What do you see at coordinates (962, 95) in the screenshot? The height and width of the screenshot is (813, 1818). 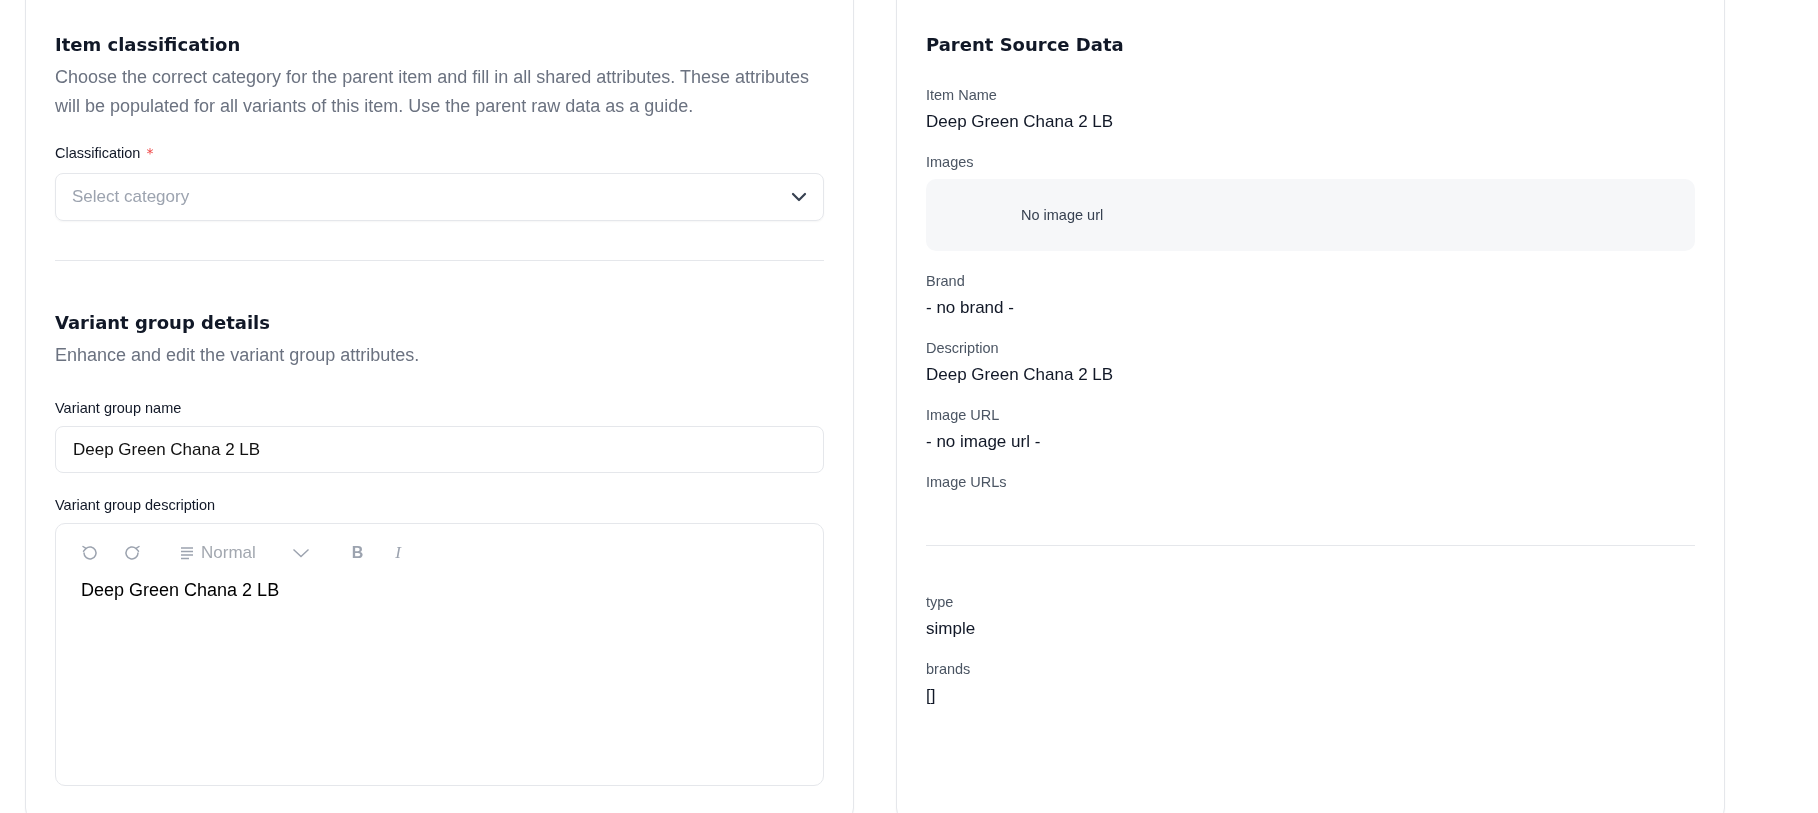 I see `field-label: Item Name` at bounding box center [962, 95].